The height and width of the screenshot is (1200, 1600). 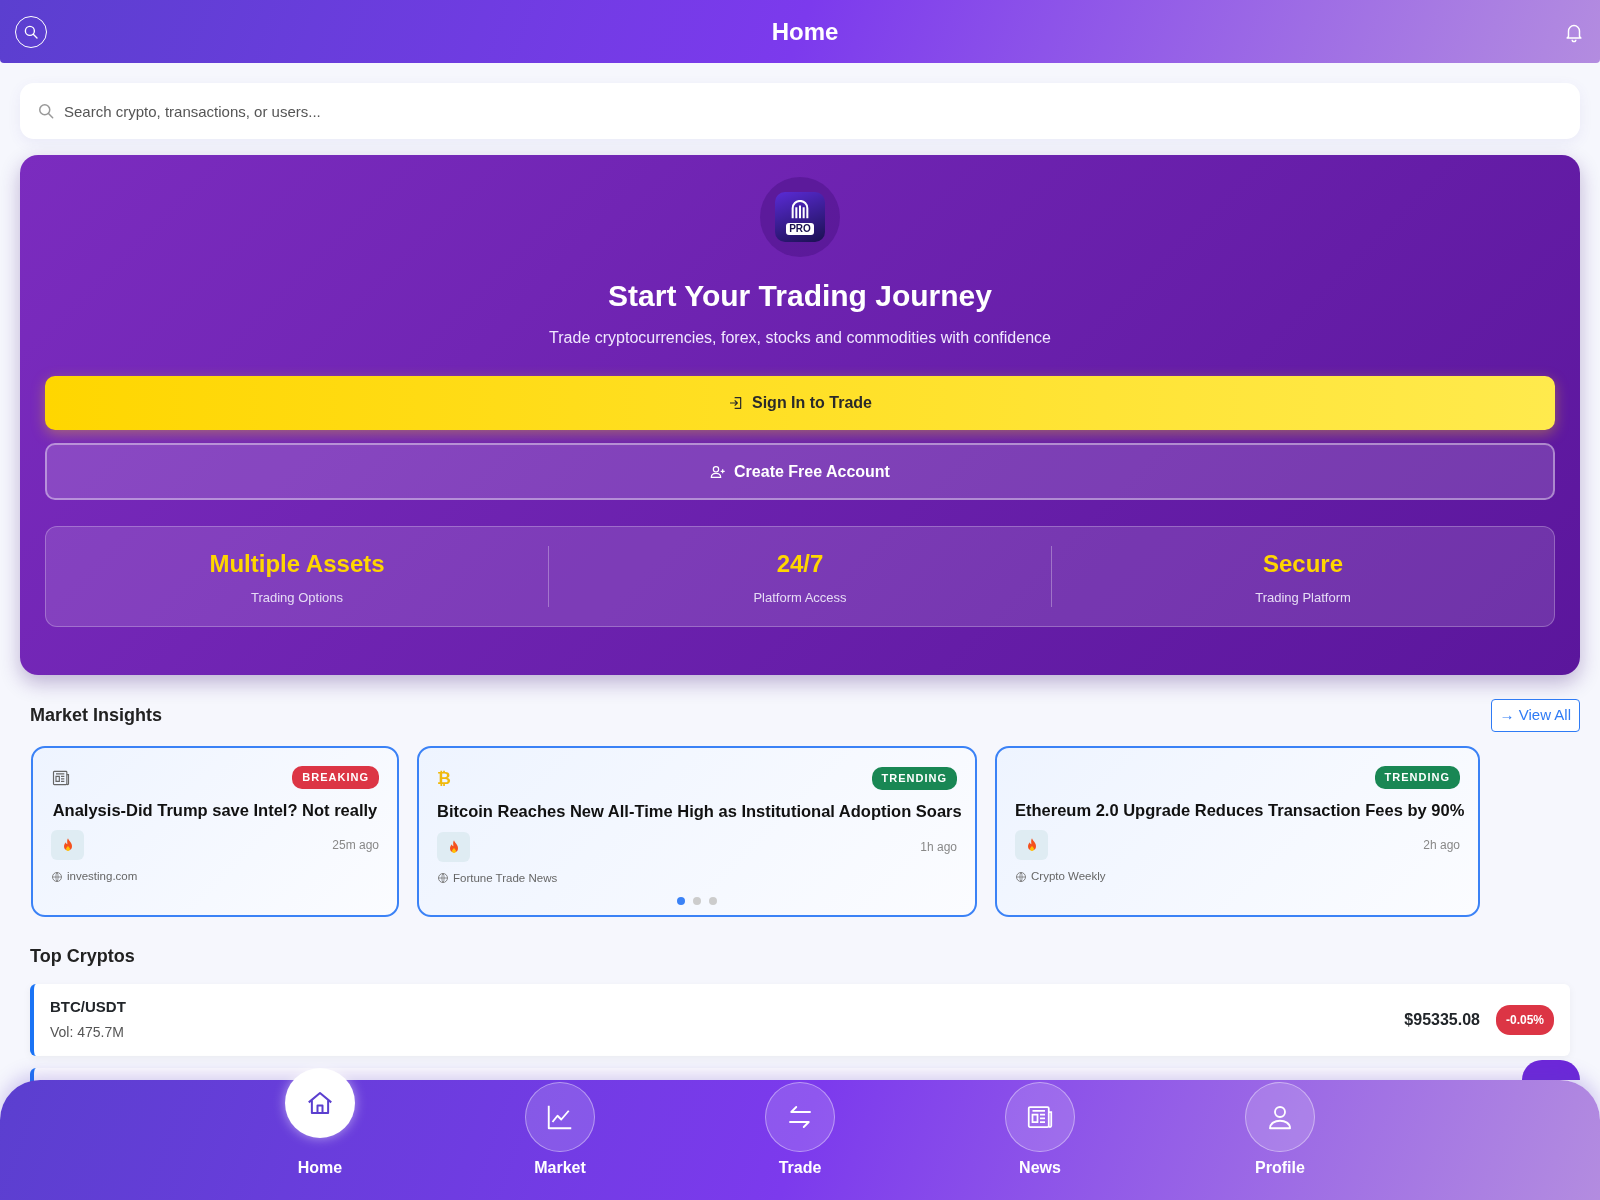 What do you see at coordinates (800, 563) in the screenshot?
I see `stat-value: 24/7` at bounding box center [800, 563].